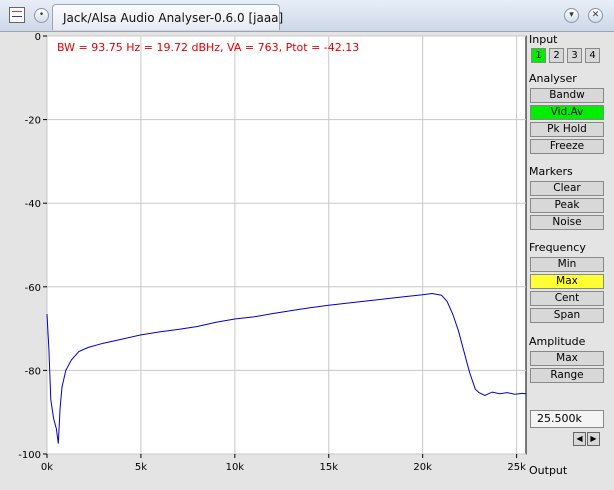 The width and height of the screenshot is (614, 490). I want to click on x-tick-label: 10k, so click(235, 467).